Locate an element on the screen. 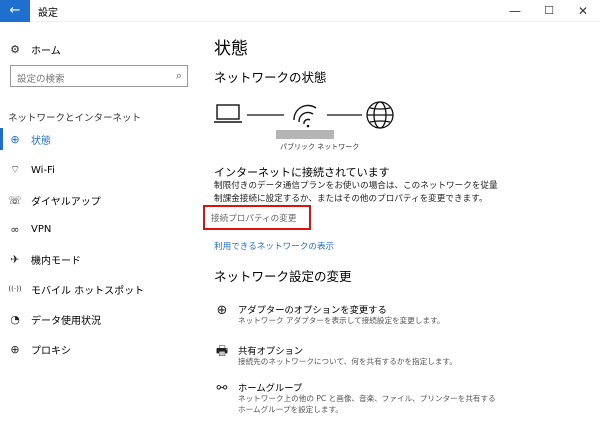 The height and width of the screenshot is (434, 600). globe-icon: ⊕ is located at coordinates (15, 139).